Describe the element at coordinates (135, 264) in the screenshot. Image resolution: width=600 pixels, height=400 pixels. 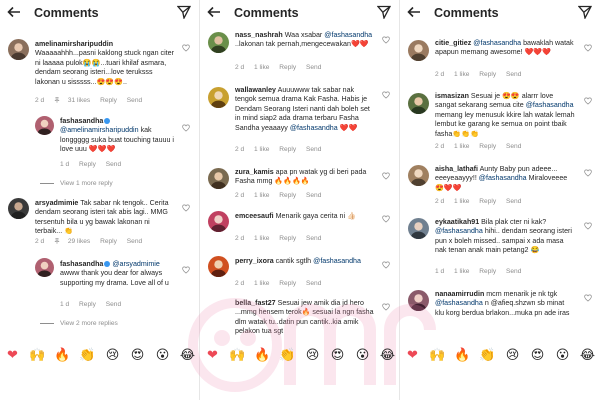
I see `mention-link: @arsyadmimie` at that location.